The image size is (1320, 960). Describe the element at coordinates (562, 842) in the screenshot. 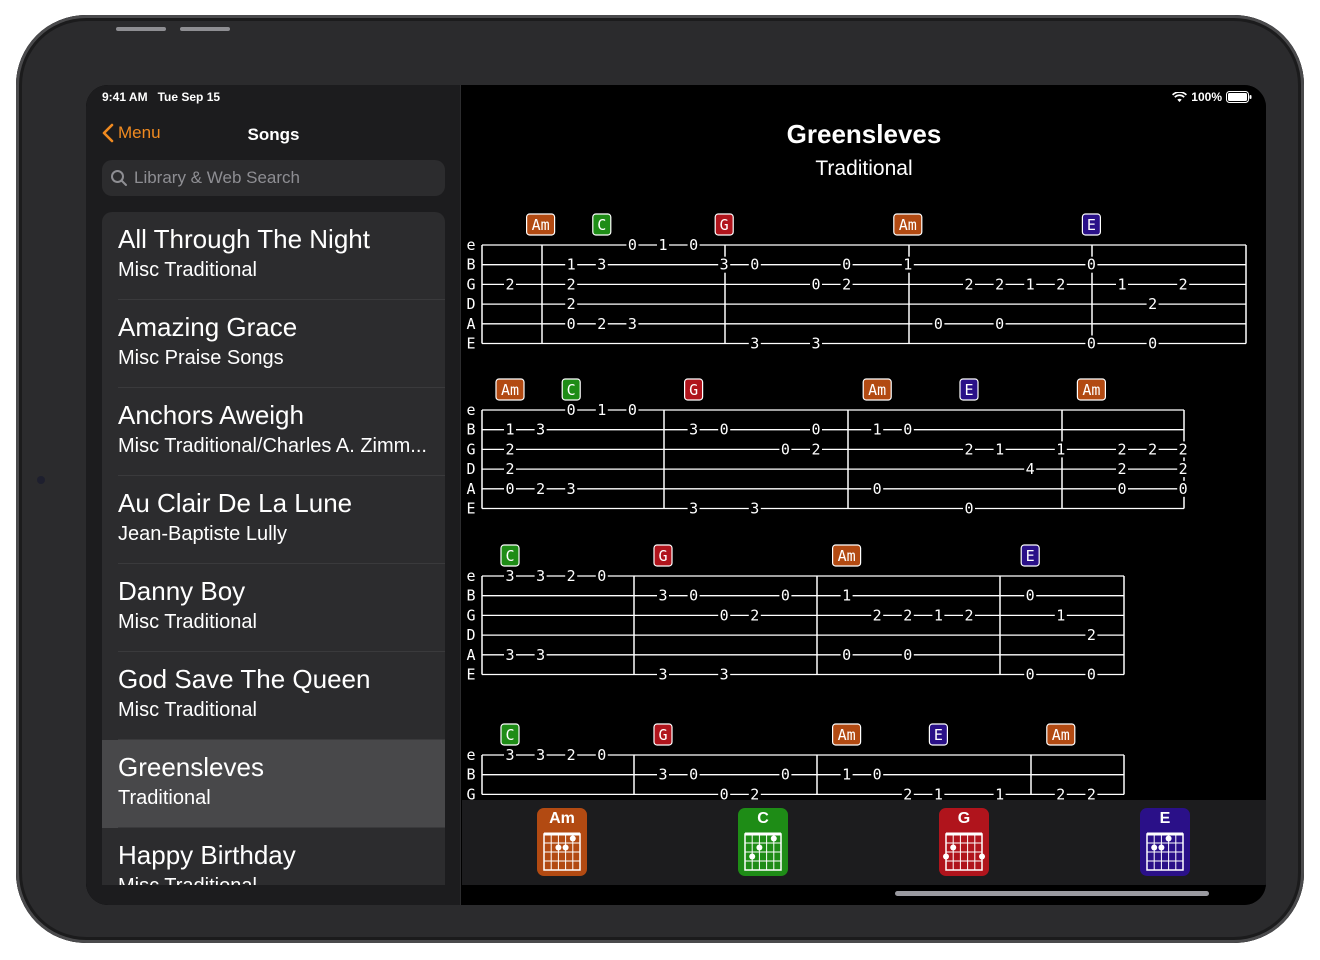

I see `chord-diagram-card: Am` at that location.